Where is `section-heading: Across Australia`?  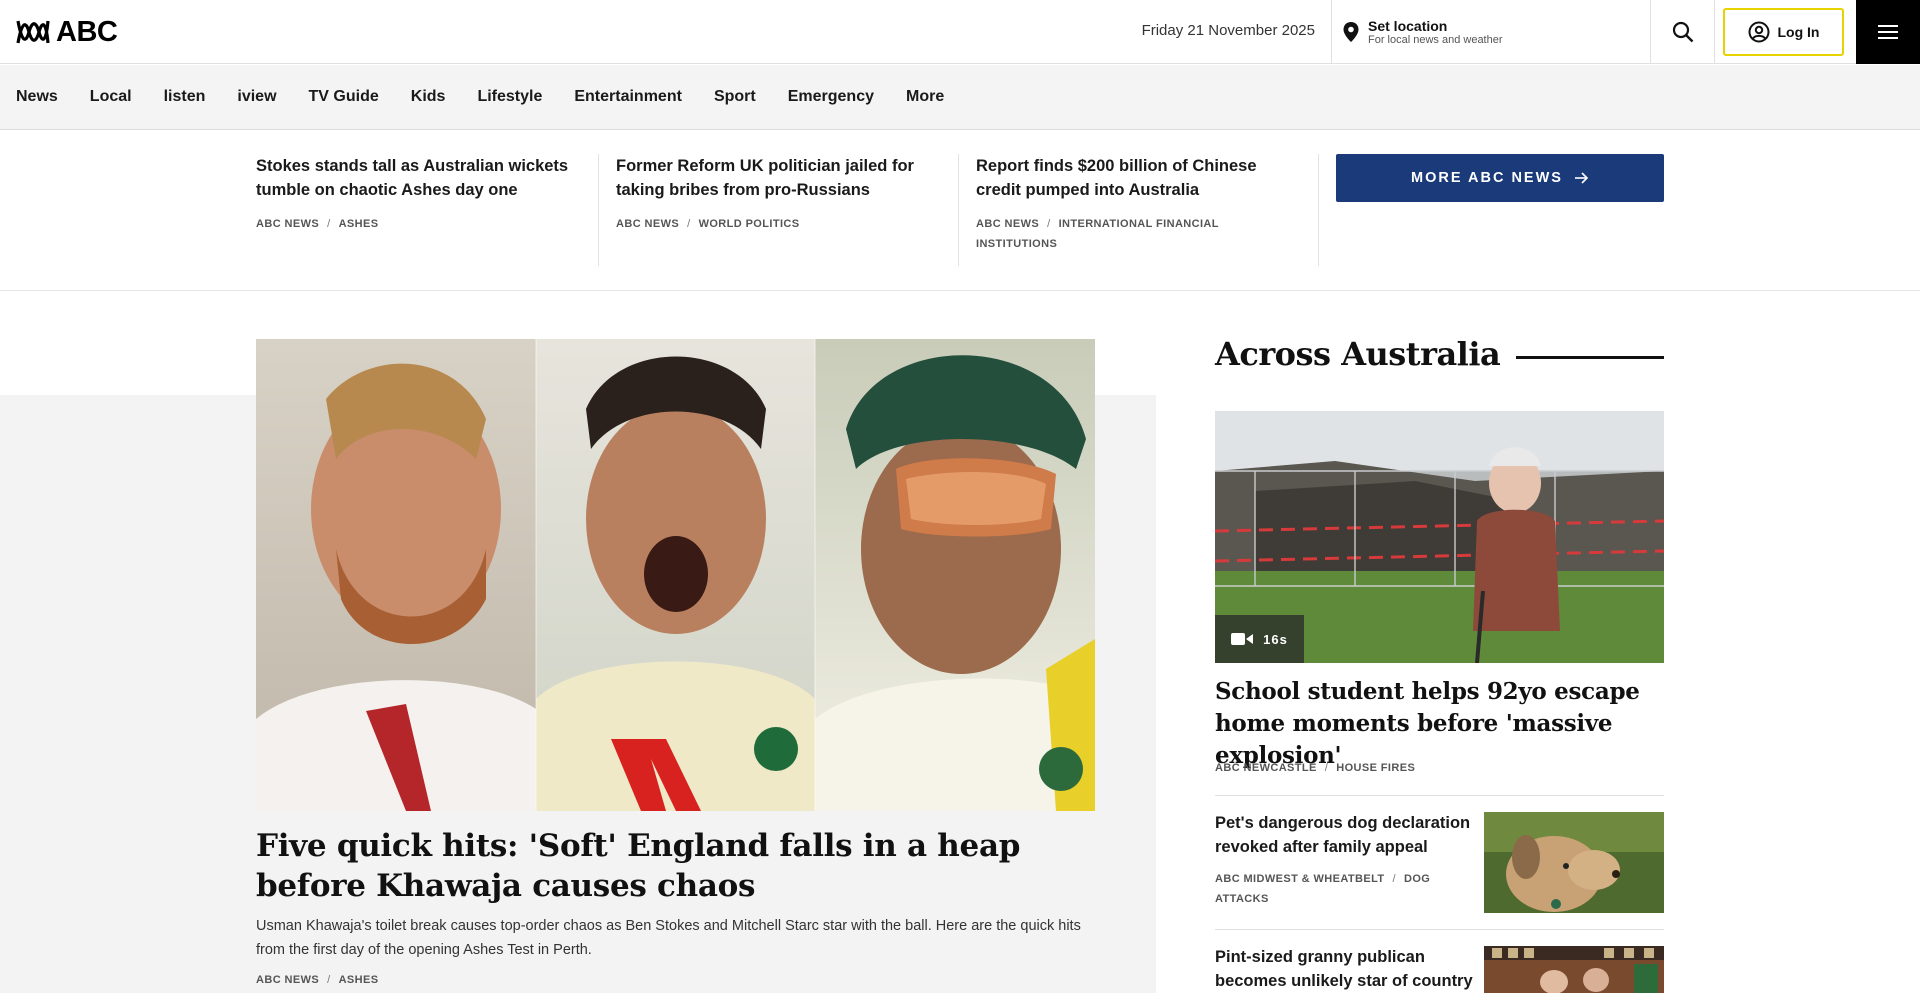 section-heading: Across Australia is located at coordinates (1358, 354).